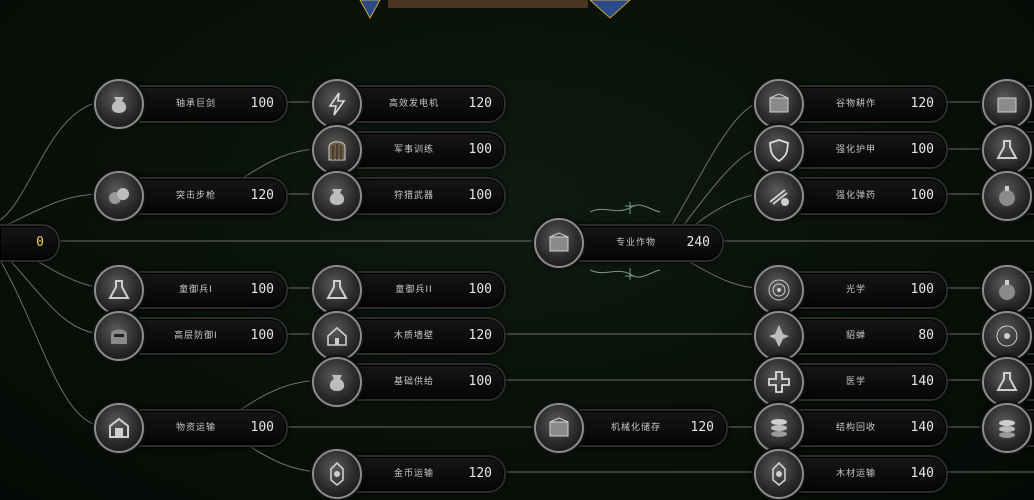 Image resolution: width=1034 pixels, height=500 pixels. I want to click on eye-icon, so click(1007, 336).